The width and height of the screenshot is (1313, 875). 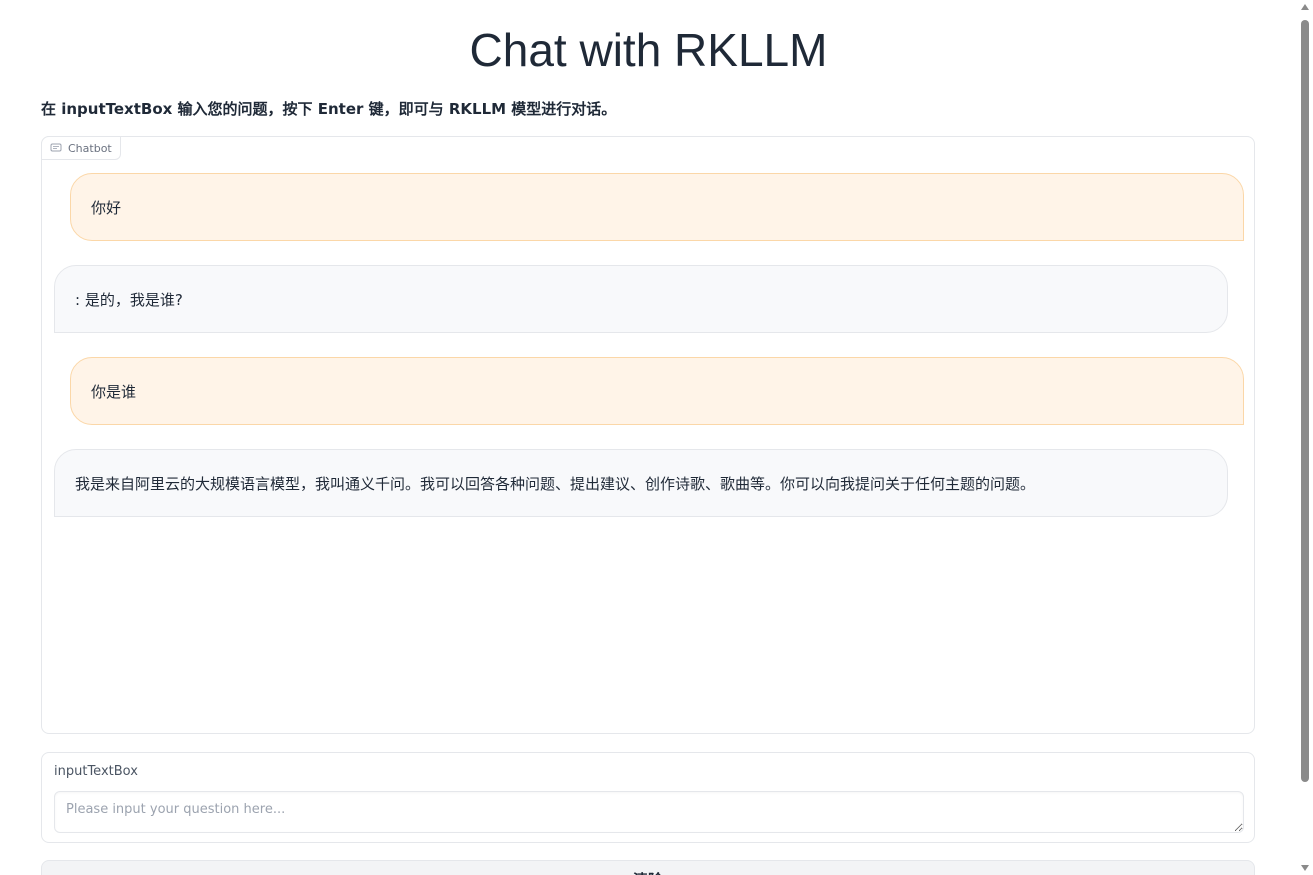 What do you see at coordinates (106, 207) in the screenshot?
I see `message-text: 你好` at bounding box center [106, 207].